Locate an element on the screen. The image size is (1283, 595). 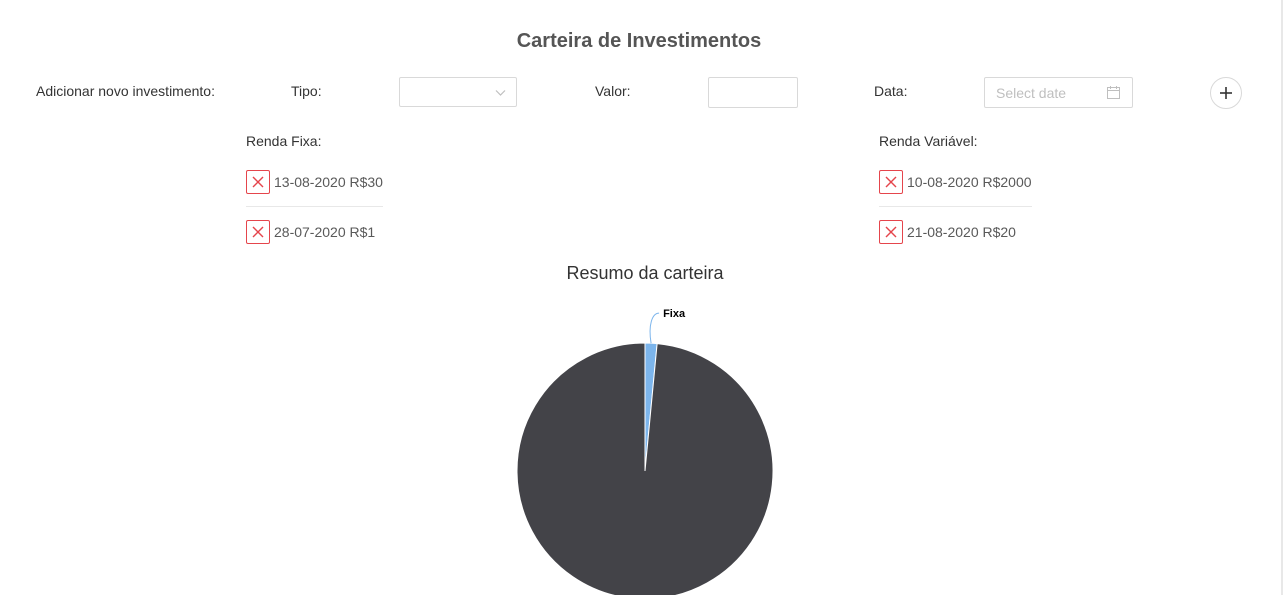
pie-chart: Fixa is located at coordinates (645, 451).